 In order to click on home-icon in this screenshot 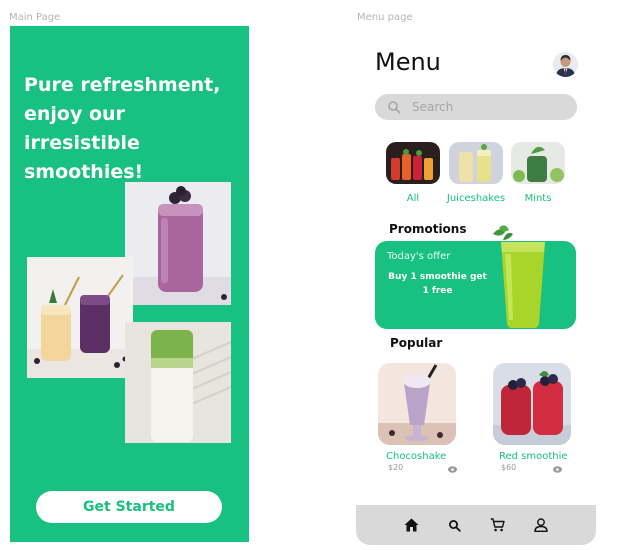, I will do `click(411, 525)`.